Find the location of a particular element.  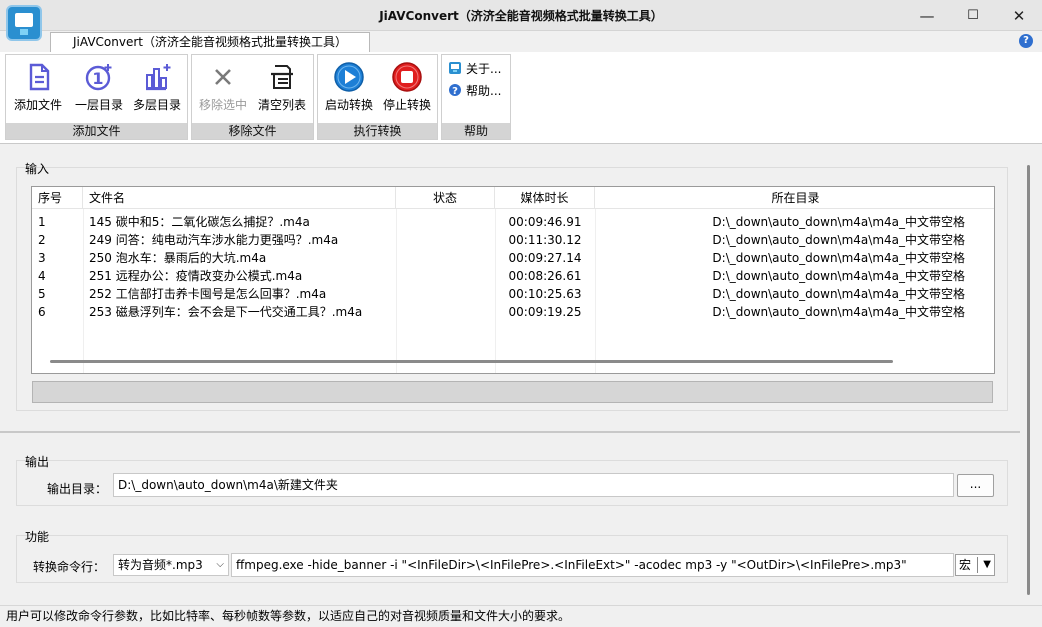

file-list-hscrollbar is located at coordinates (471, 361).